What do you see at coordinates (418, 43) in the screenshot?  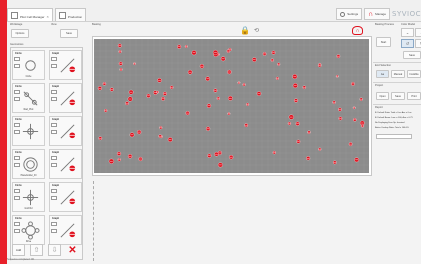 I see `rotate-right-button: ↻` at bounding box center [418, 43].